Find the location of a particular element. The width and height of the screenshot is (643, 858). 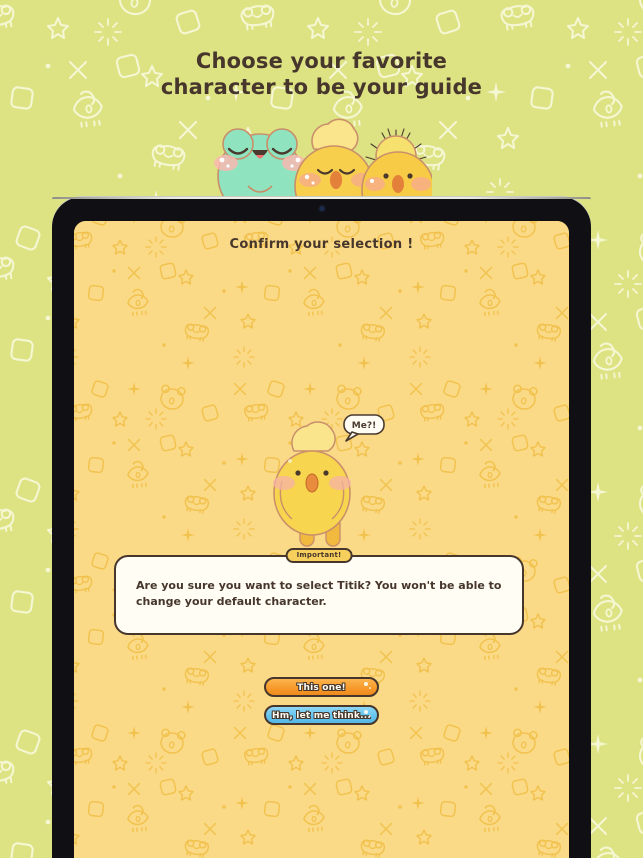

confirm-button-label: This one! is located at coordinates (321, 688).